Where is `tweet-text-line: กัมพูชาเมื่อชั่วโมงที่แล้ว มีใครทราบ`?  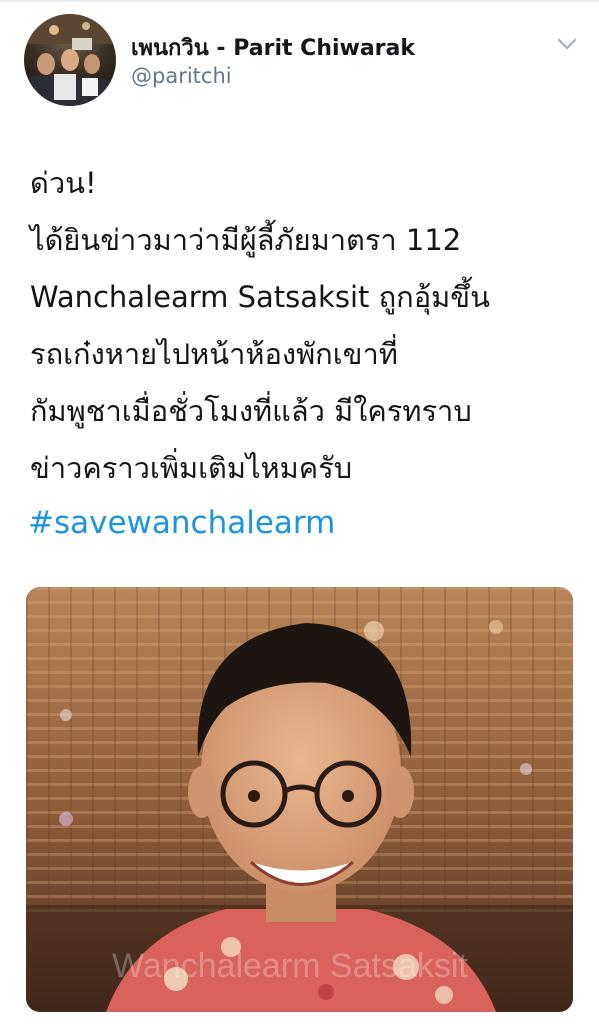
tweet-text-line: กัมพูชาเมื่อชั่วโมงที่แล้ว มีใครทราบ is located at coordinates (251, 411).